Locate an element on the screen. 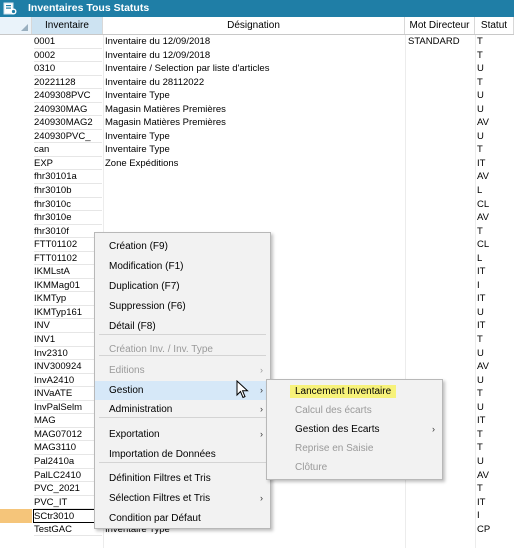 The height and width of the screenshot is (548, 514). cell-inventaire: MAG07012 is located at coordinates (68, 435).